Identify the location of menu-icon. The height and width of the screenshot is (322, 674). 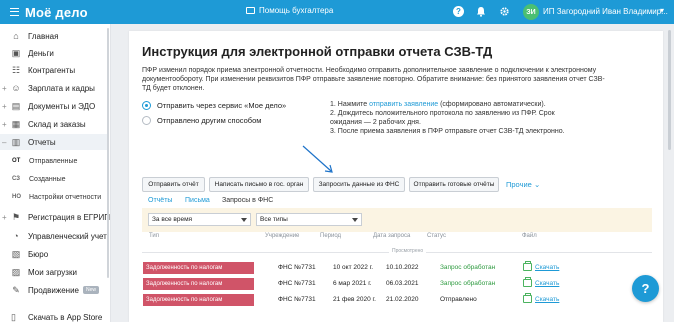
(14, 12).